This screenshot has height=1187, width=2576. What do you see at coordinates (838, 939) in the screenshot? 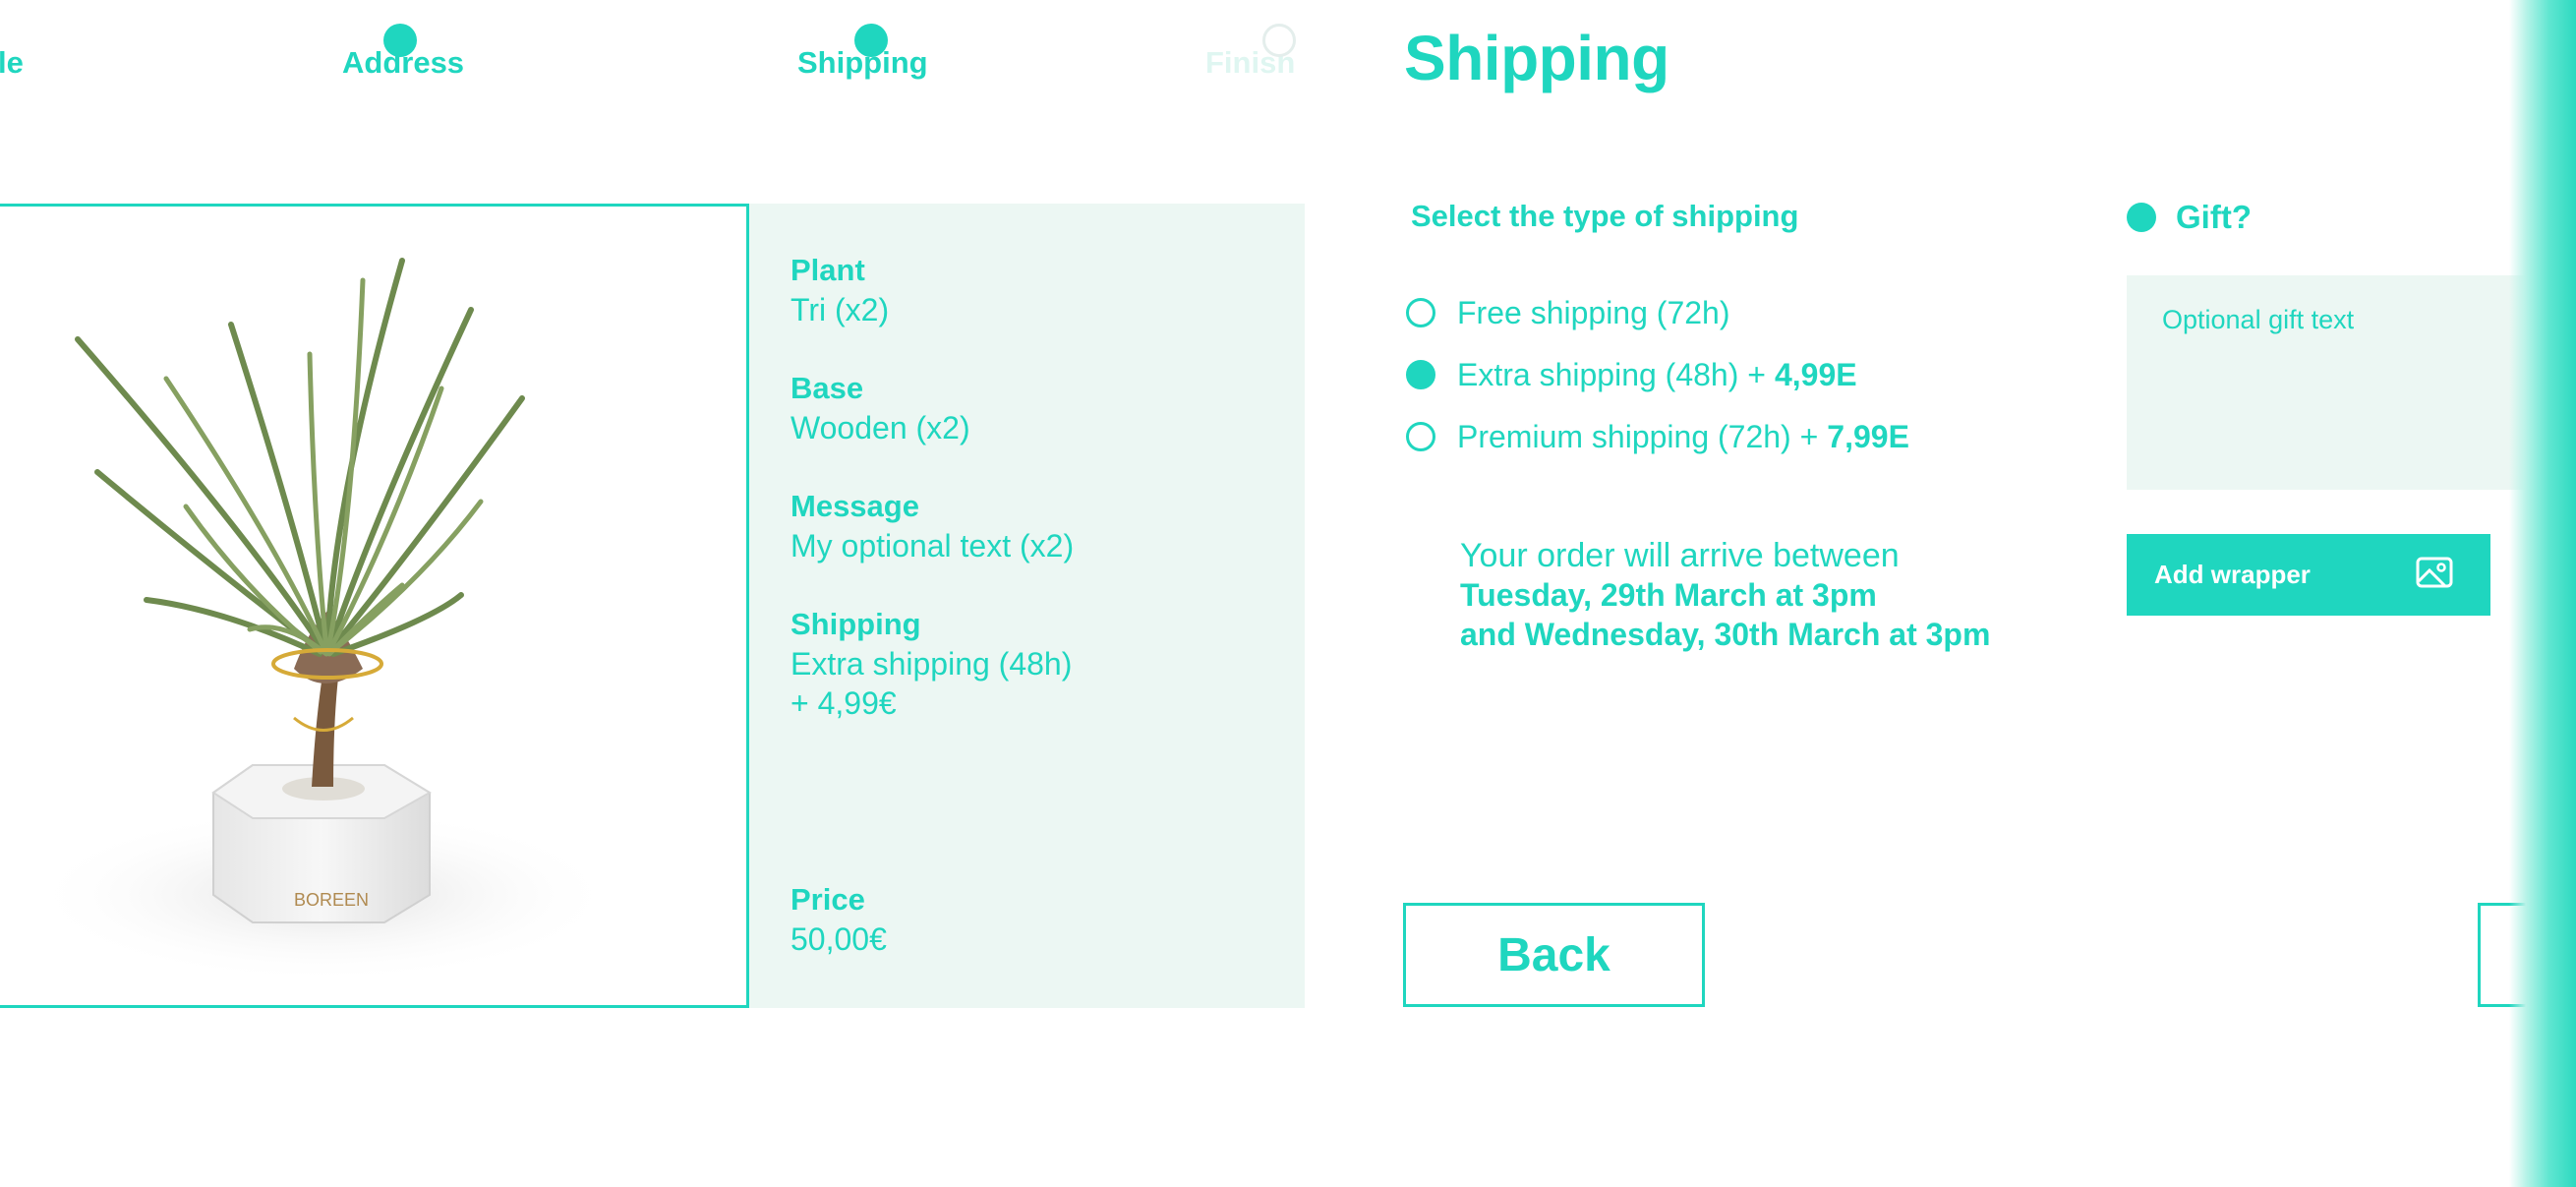
I see `summary-price-value: 50,00€` at bounding box center [838, 939].